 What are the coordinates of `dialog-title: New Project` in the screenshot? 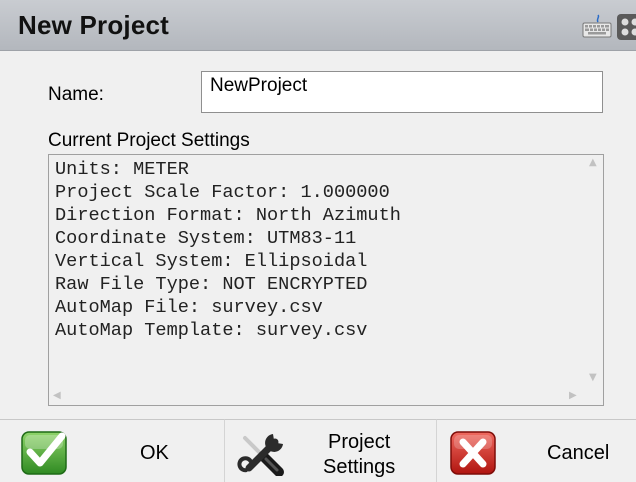 It's located at (94, 25).